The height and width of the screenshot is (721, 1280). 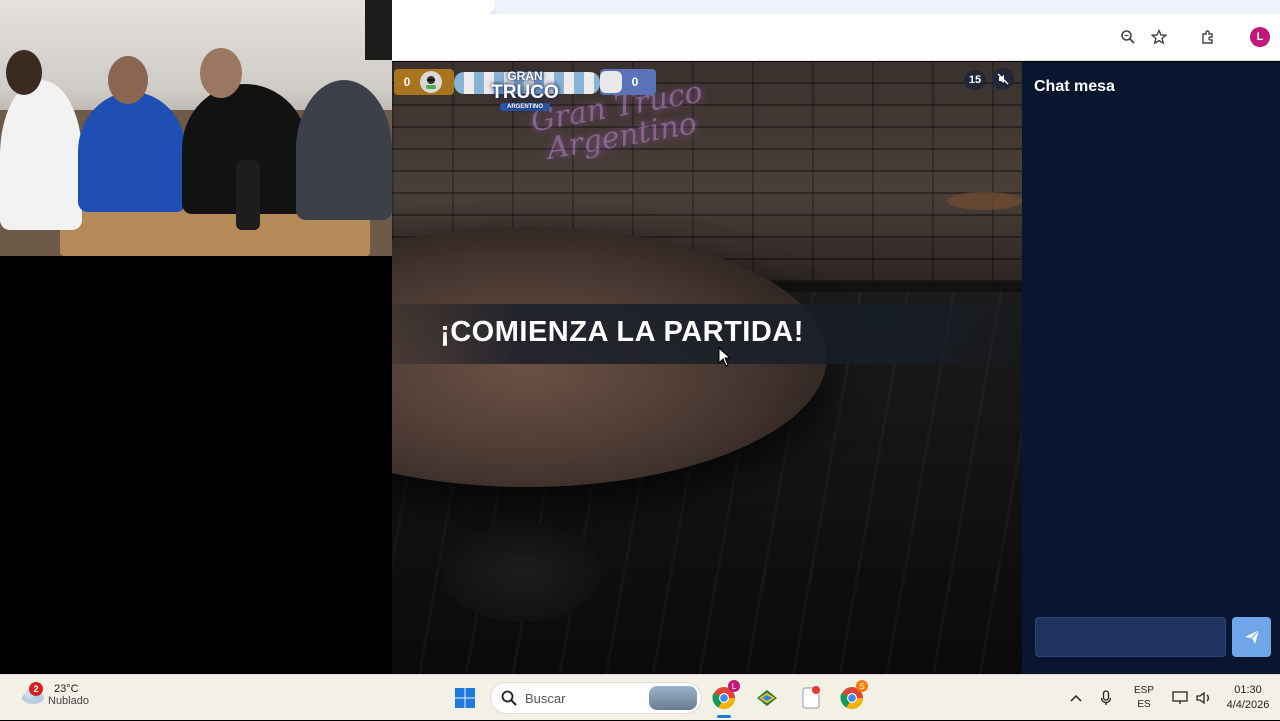 What do you see at coordinates (1076, 698) in the screenshot?
I see `chevron-up-icon` at bounding box center [1076, 698].